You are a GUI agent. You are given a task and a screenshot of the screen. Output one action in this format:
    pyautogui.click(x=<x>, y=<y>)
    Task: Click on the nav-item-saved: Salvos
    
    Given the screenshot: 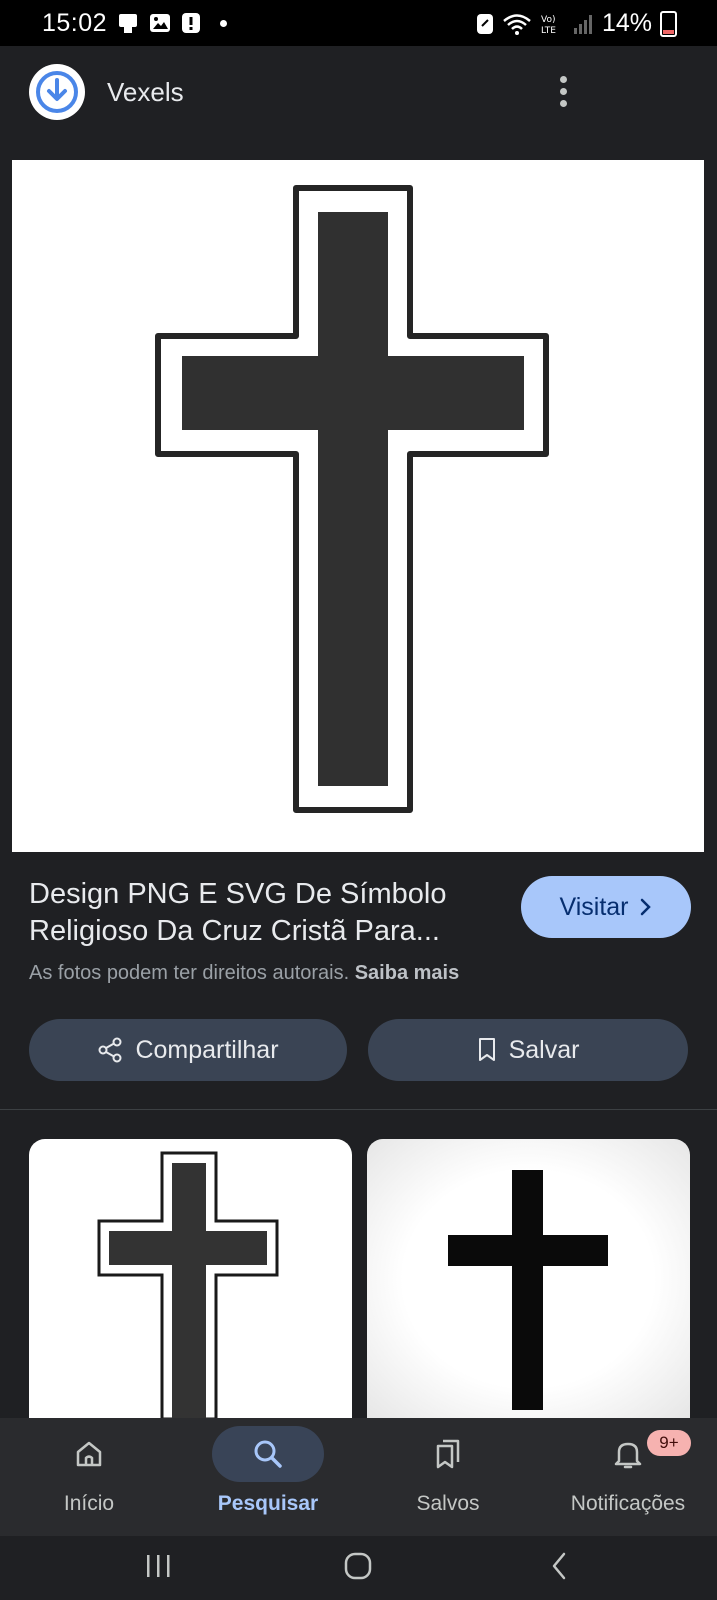 What is the action you would take?
    pyautogui.click(x=448, y=1477)
    